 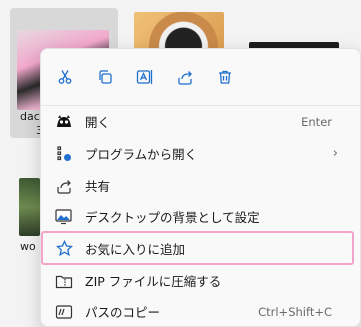 I want to click on open-app-icon, so click(x=64, y=122).